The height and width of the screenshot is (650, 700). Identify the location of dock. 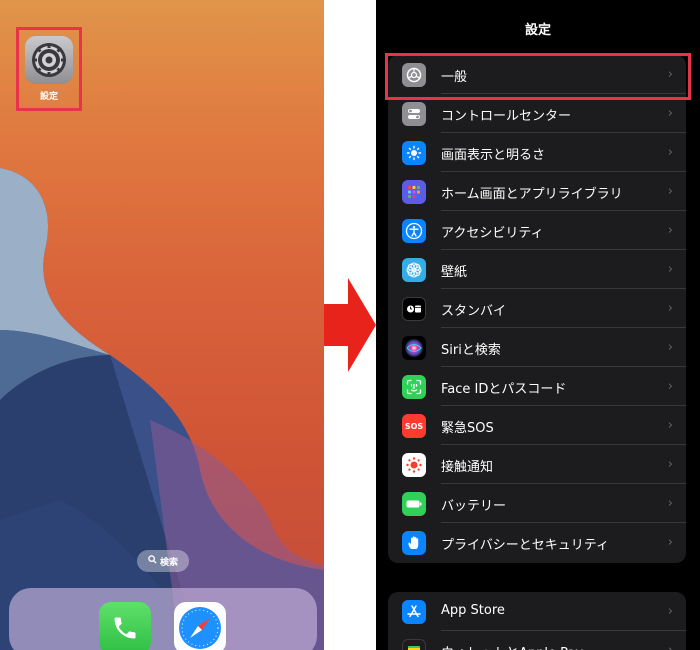
(163, 619).